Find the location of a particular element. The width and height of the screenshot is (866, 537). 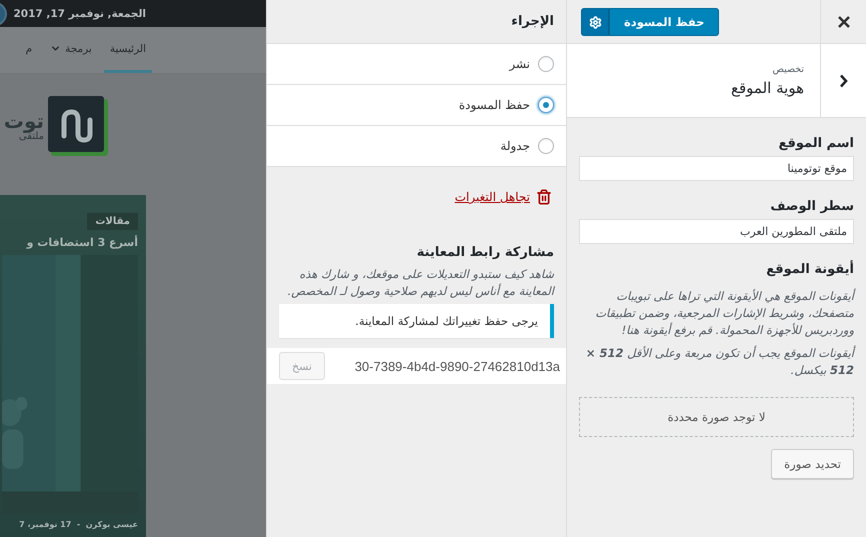

chevron-right-icon is located at coordinates (843, 81).